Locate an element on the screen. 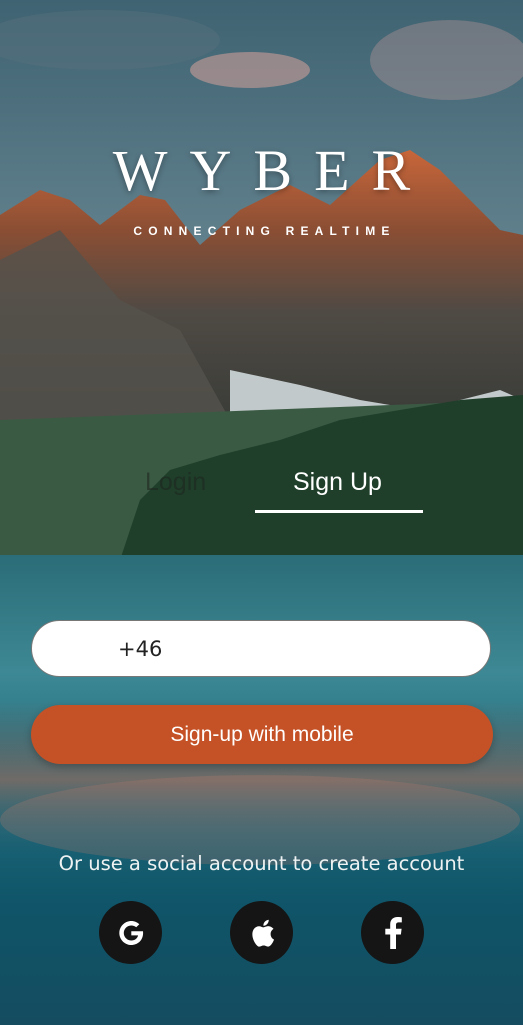  brand-title: WYBER is located at coordinates (272, 170).